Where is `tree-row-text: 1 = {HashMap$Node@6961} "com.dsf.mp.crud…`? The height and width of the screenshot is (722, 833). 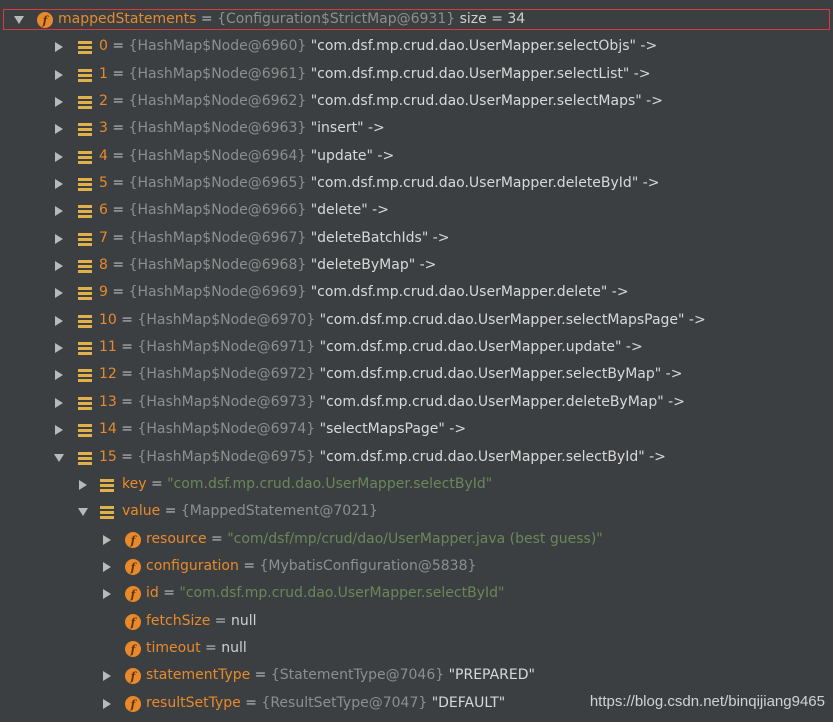
tree-row-text: 1 = {HashMap$Node@6961} "com.dsf.mp.crud… is located at coordinates (375, 74).